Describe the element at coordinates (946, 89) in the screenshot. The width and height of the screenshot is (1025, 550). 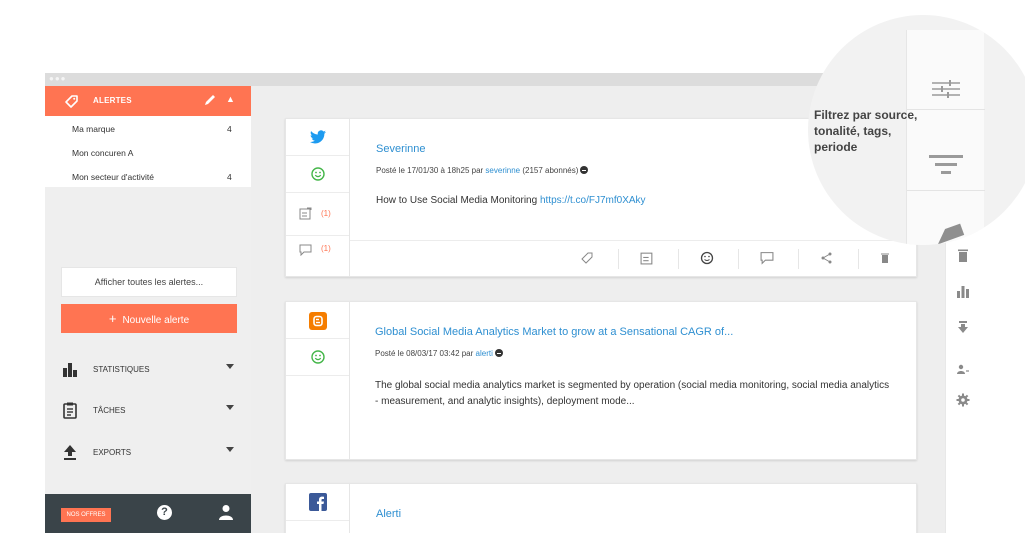
I see `sliders-icon` at that location.